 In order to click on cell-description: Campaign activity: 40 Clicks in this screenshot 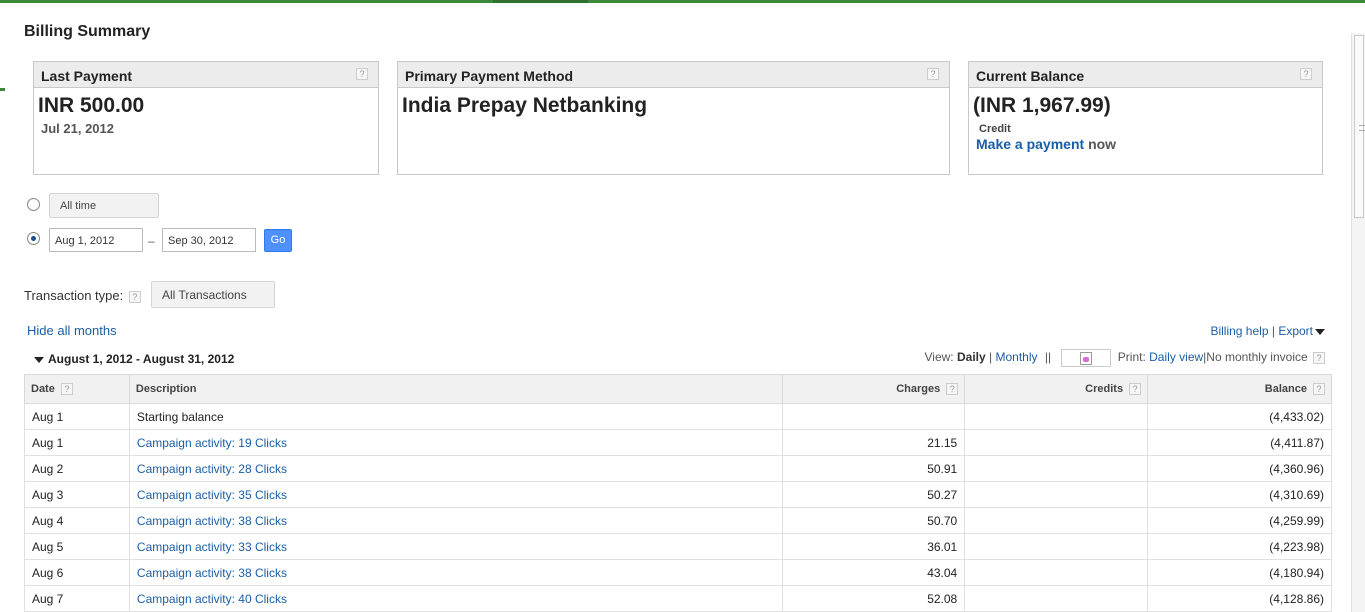, I will do `click(456, 598)`.